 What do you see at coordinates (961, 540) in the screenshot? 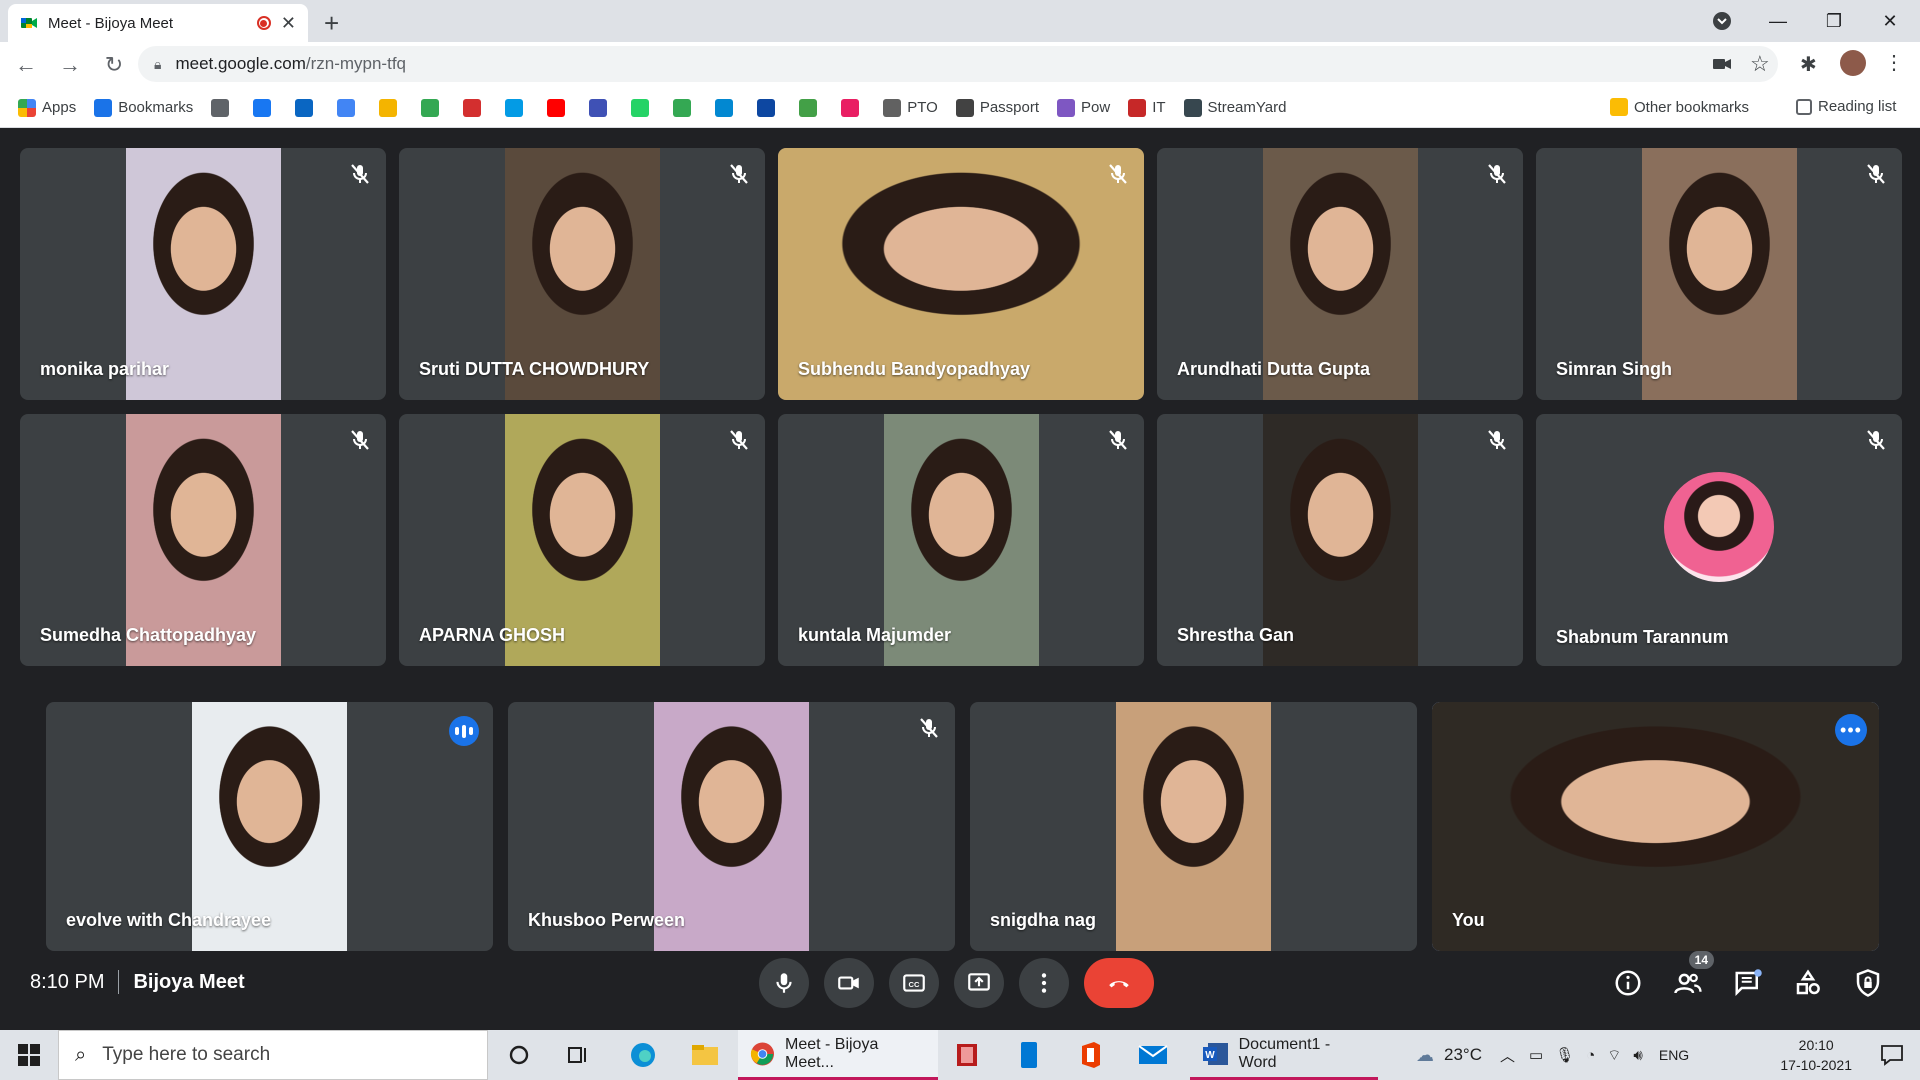
I see `participant-tile: kuntala Majumder` at bounding box center [961, 540].